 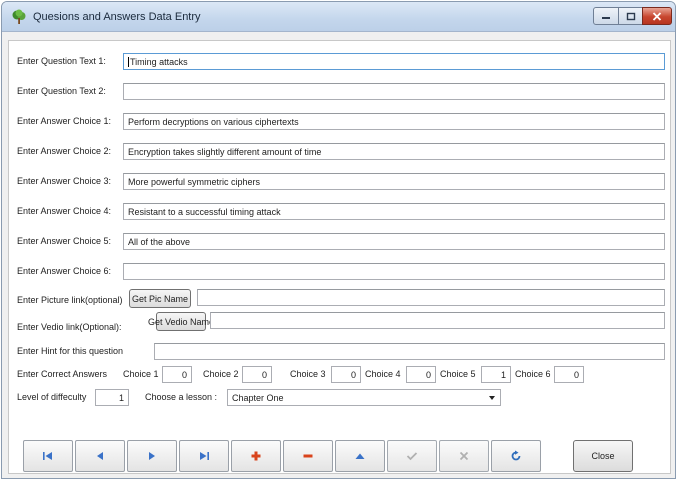 What do you see at coordinates (64, 181) in the screenshot?
I see `answer-choice3-label: Enter Answer Choice 3:` at bounding box center [64, 181].